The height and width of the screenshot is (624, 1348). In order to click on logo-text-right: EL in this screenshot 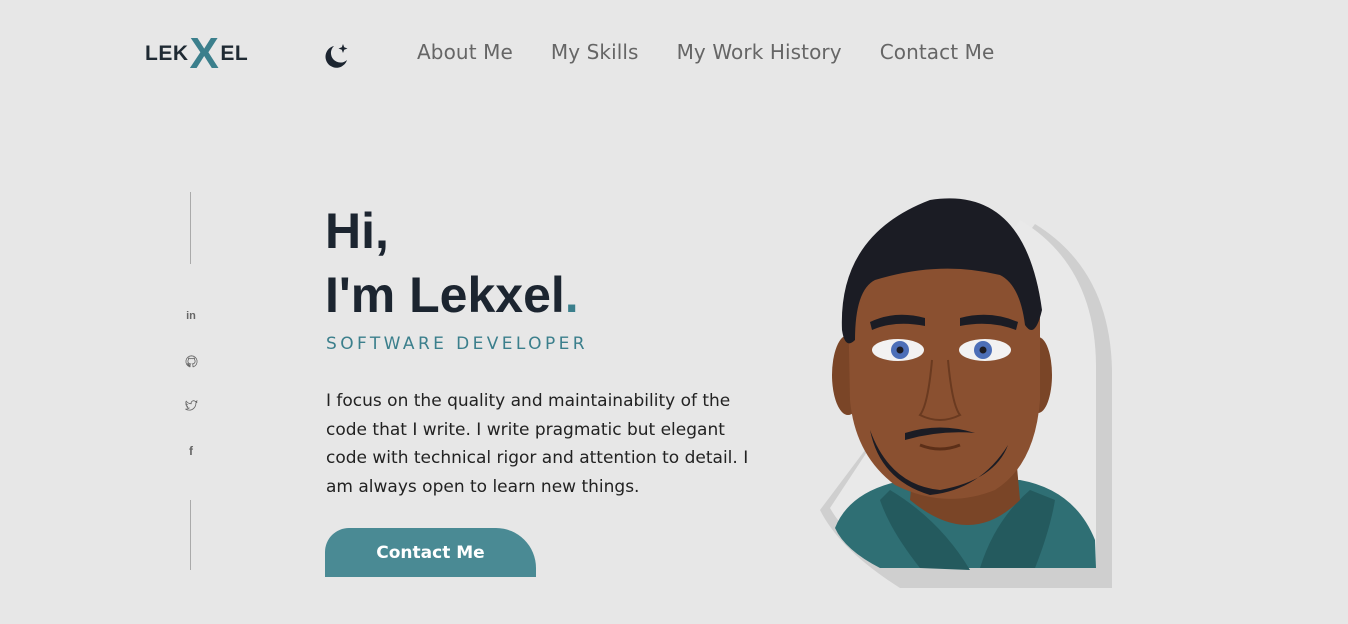, I will do `click(234, 53)`.